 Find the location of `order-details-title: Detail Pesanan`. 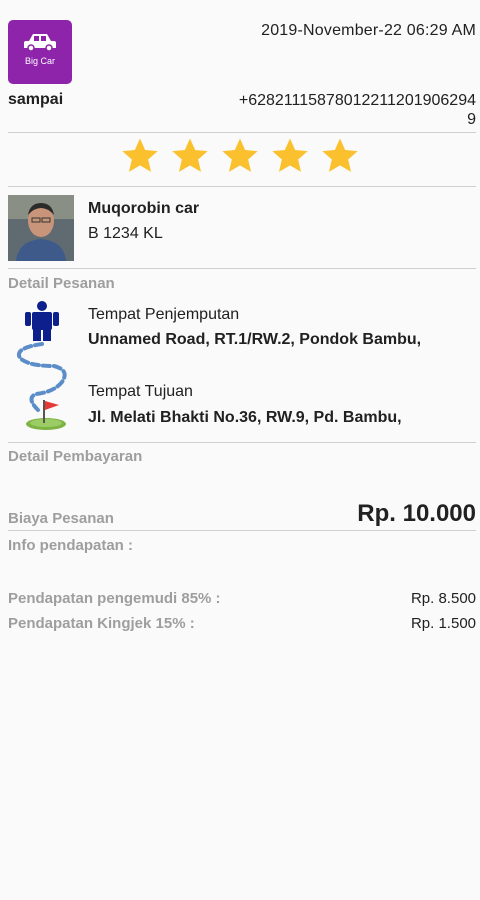

order-details-title: Detail Pesanan is located at coordinates (61, 283).